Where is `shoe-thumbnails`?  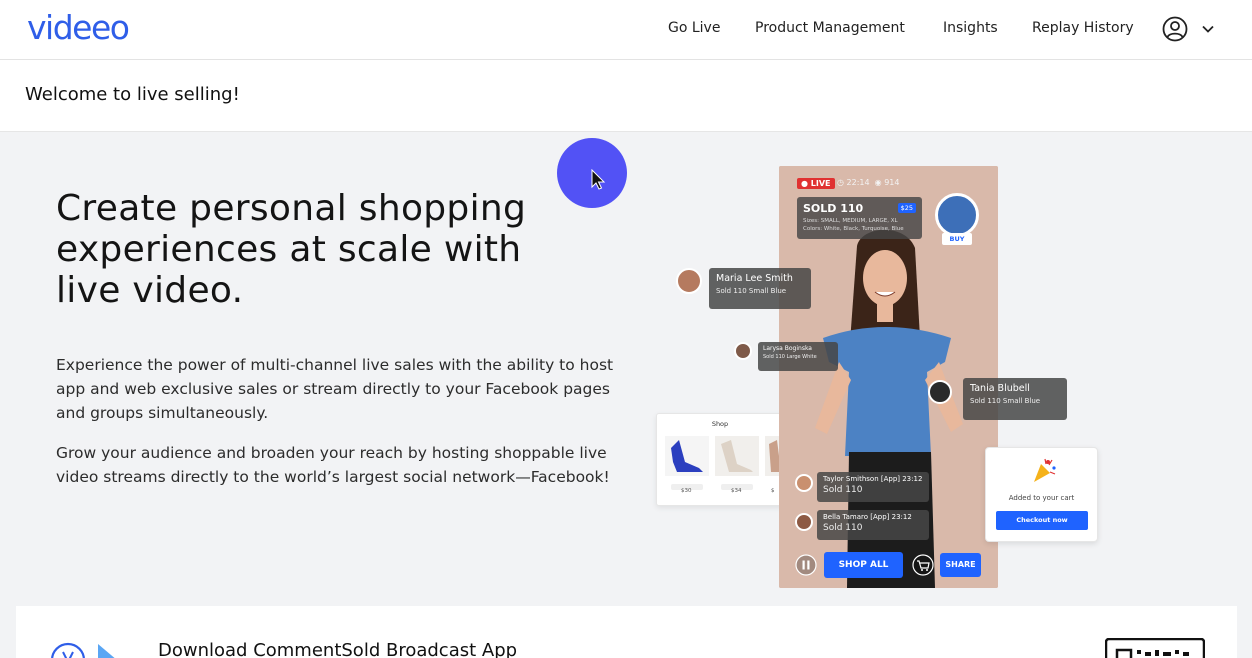
shoe-thumbnails is located at coordinates (724, 463).